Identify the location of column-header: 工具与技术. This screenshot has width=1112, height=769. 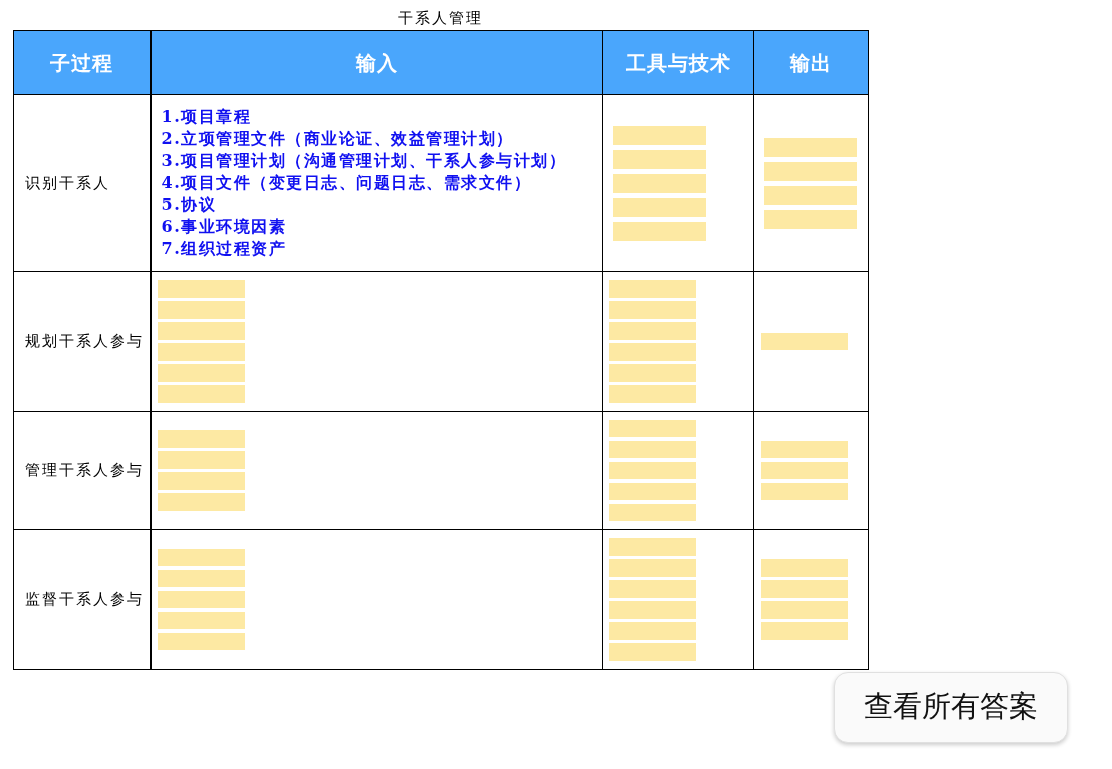
(678, 62).